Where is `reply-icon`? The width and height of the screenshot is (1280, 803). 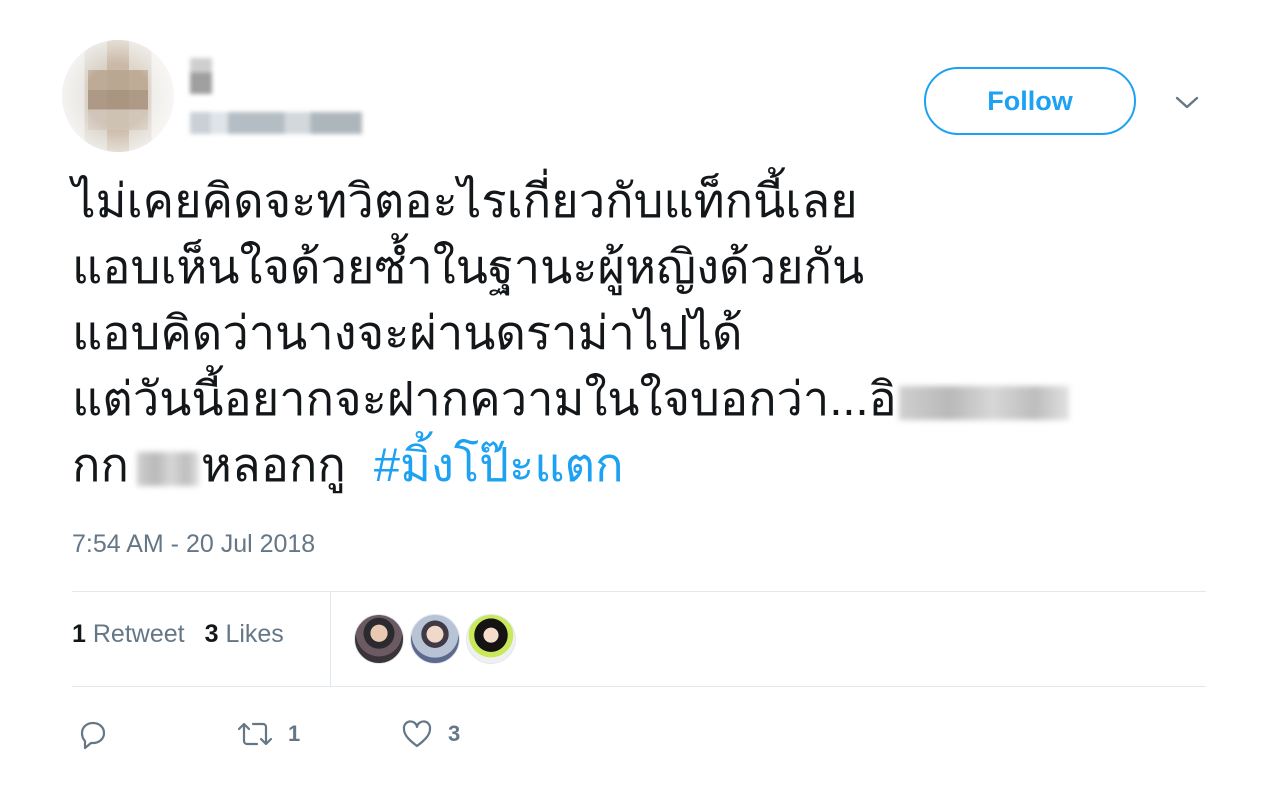 reply-icon is located at coordinates (93, 735).